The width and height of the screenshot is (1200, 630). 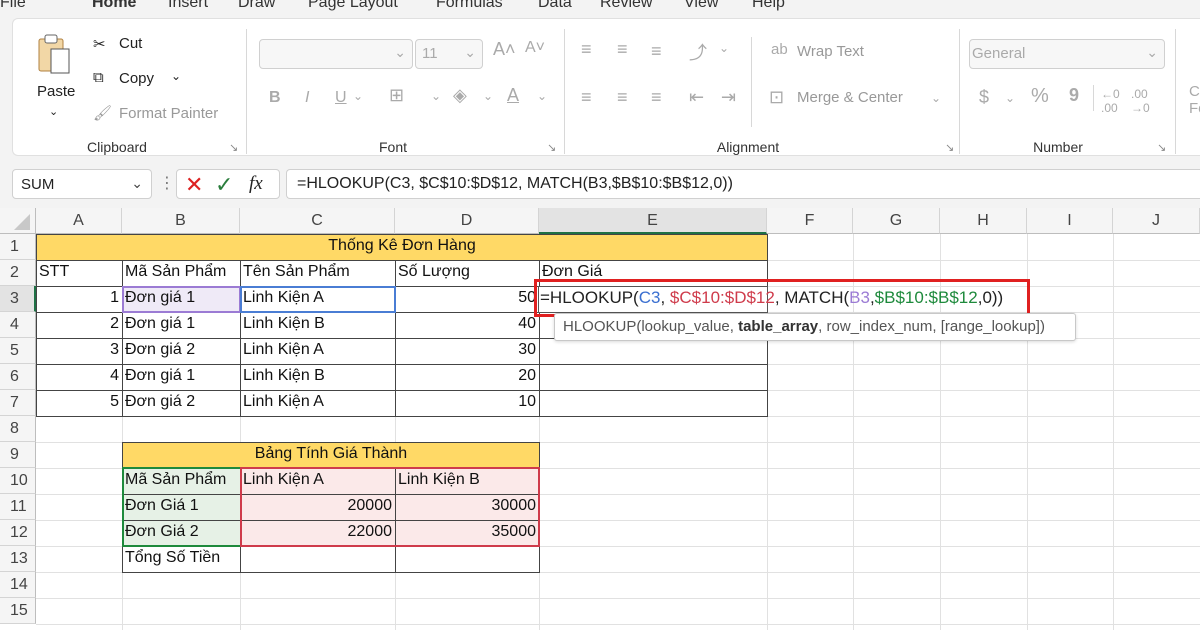 I want to click on clipboard-launcher-icon: ↘, so click(x=233, y=147).